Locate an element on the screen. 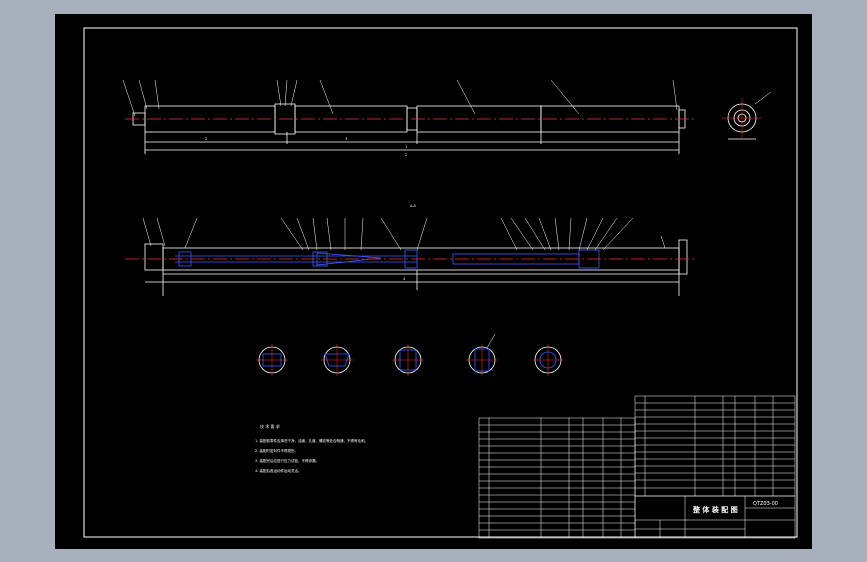 Image resolution: width=867 pixels, height=562 pixels. top-assembly-view: 2 3 1 2 is located at coordinates (408, 118).